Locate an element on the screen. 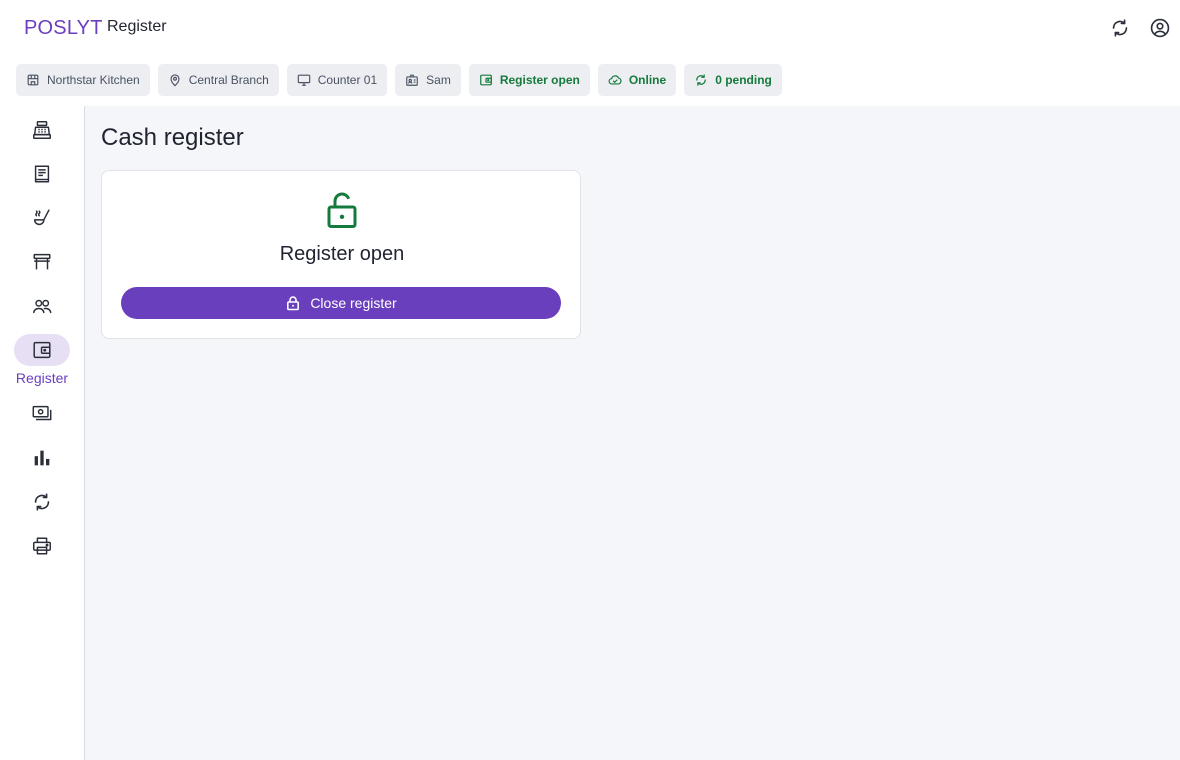  tables-icon is located at coordinates (42, 261).